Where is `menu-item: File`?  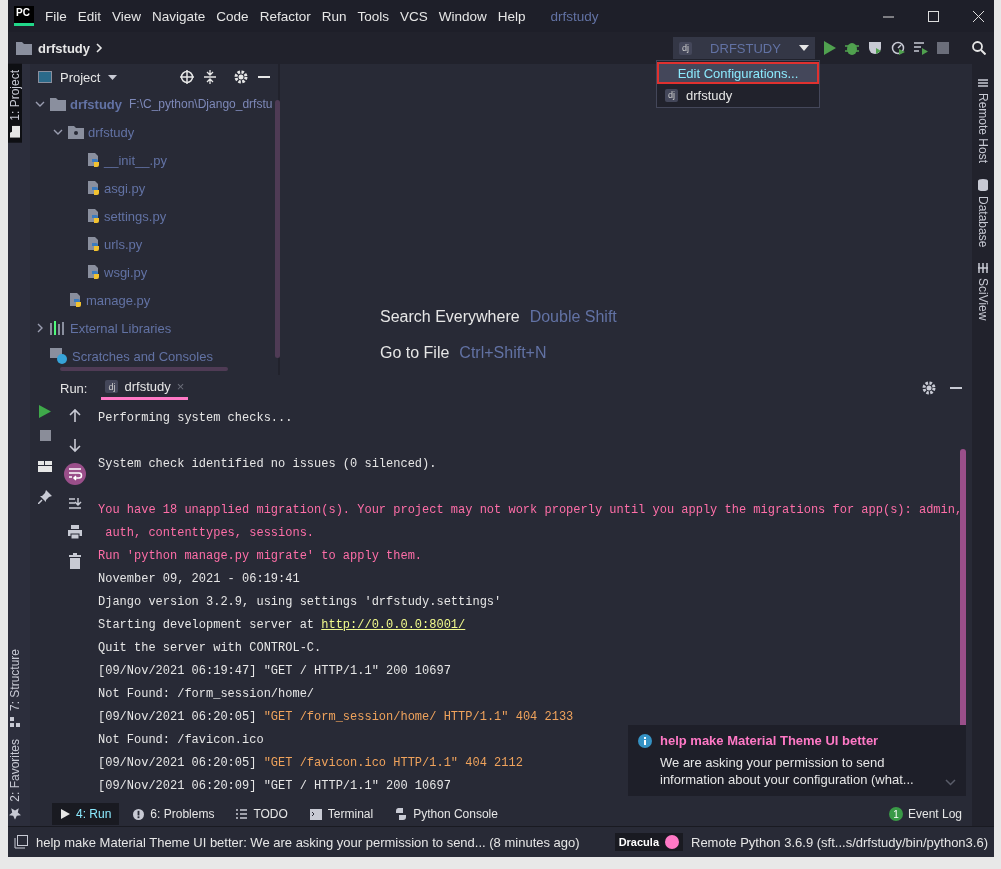
menu-item: File is located at coordinates (56, 16).